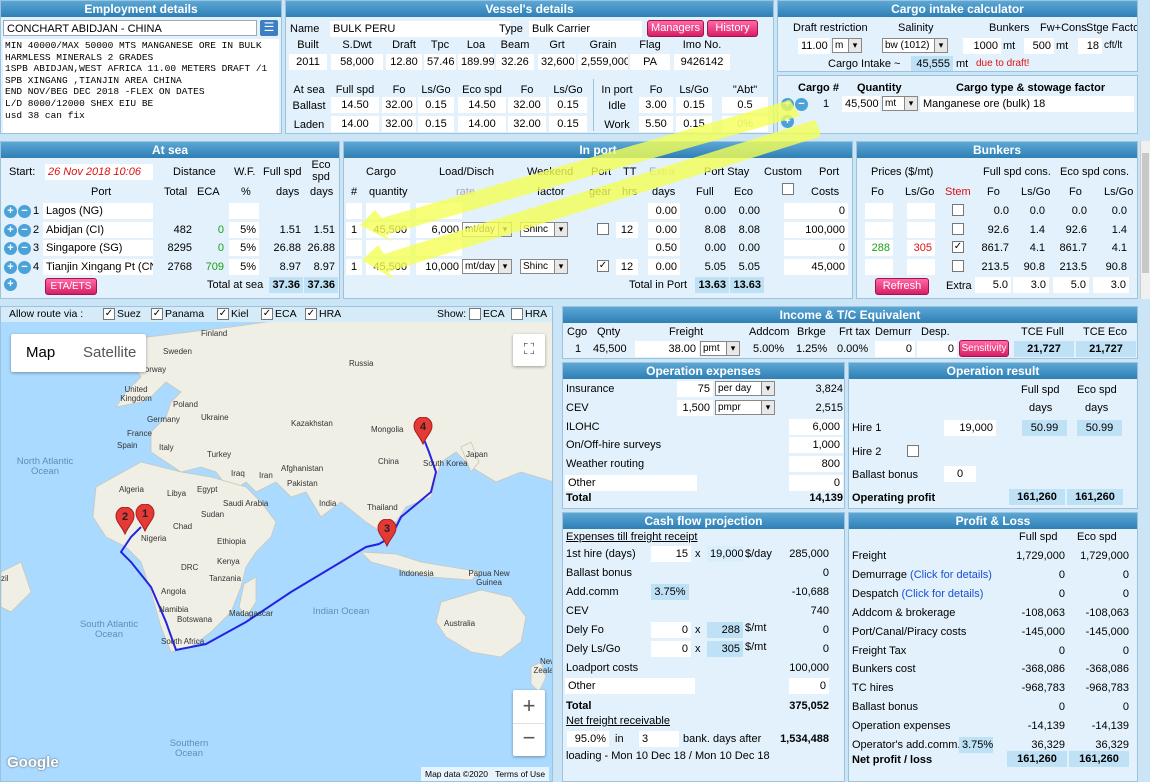 This screenshot has width=1150, height=782. Describe the element at coordinates (915, 45) in the screenshot. I see `salinity-select: bw (1012)` at that location.